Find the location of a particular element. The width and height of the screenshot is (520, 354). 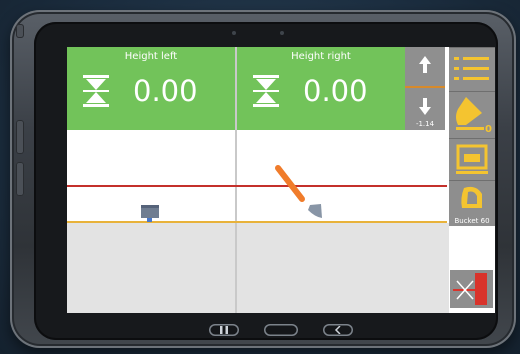

bucket-select-button: Bucket 60 is located at coordinates (472, 203).